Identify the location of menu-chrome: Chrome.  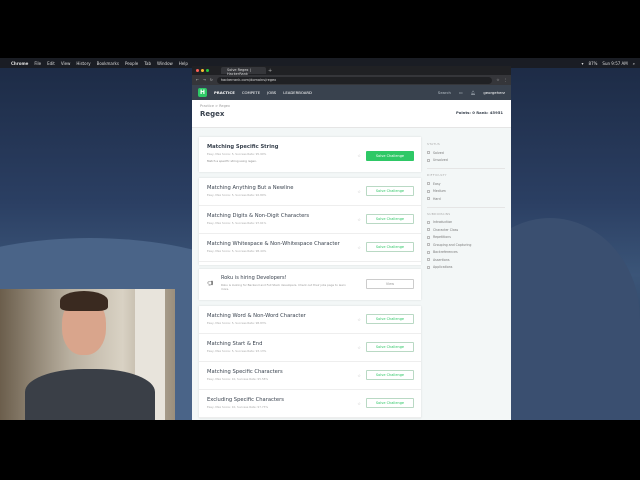
(19, 63).